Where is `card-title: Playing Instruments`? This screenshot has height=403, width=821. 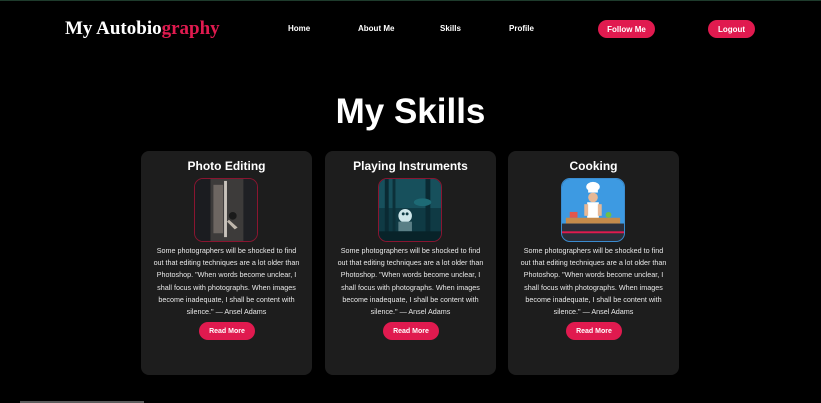 card-title: Playing Instruments is located at coordinates (410, 166).